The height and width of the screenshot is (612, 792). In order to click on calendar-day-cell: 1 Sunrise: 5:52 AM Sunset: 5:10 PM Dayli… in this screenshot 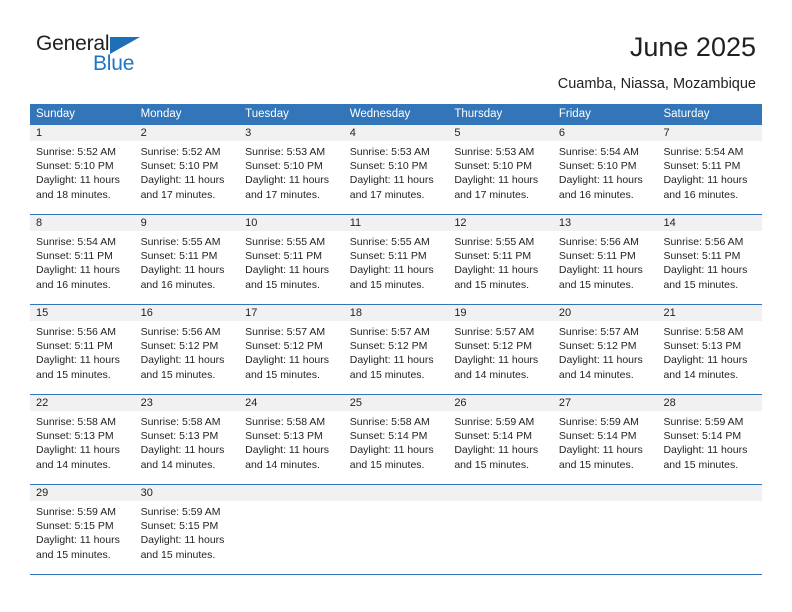, I will do `click(82, 169)`.